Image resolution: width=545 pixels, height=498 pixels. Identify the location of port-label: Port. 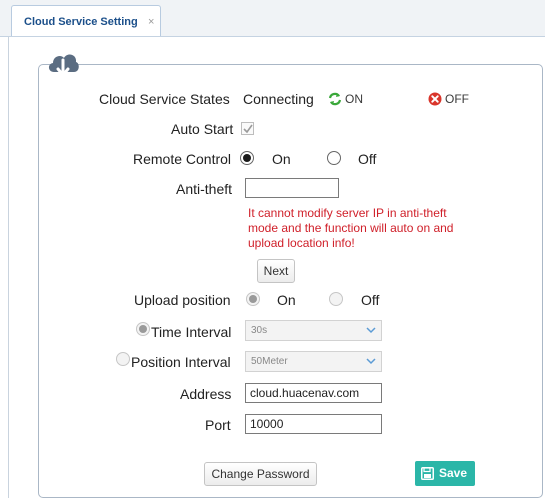
(218, 425).